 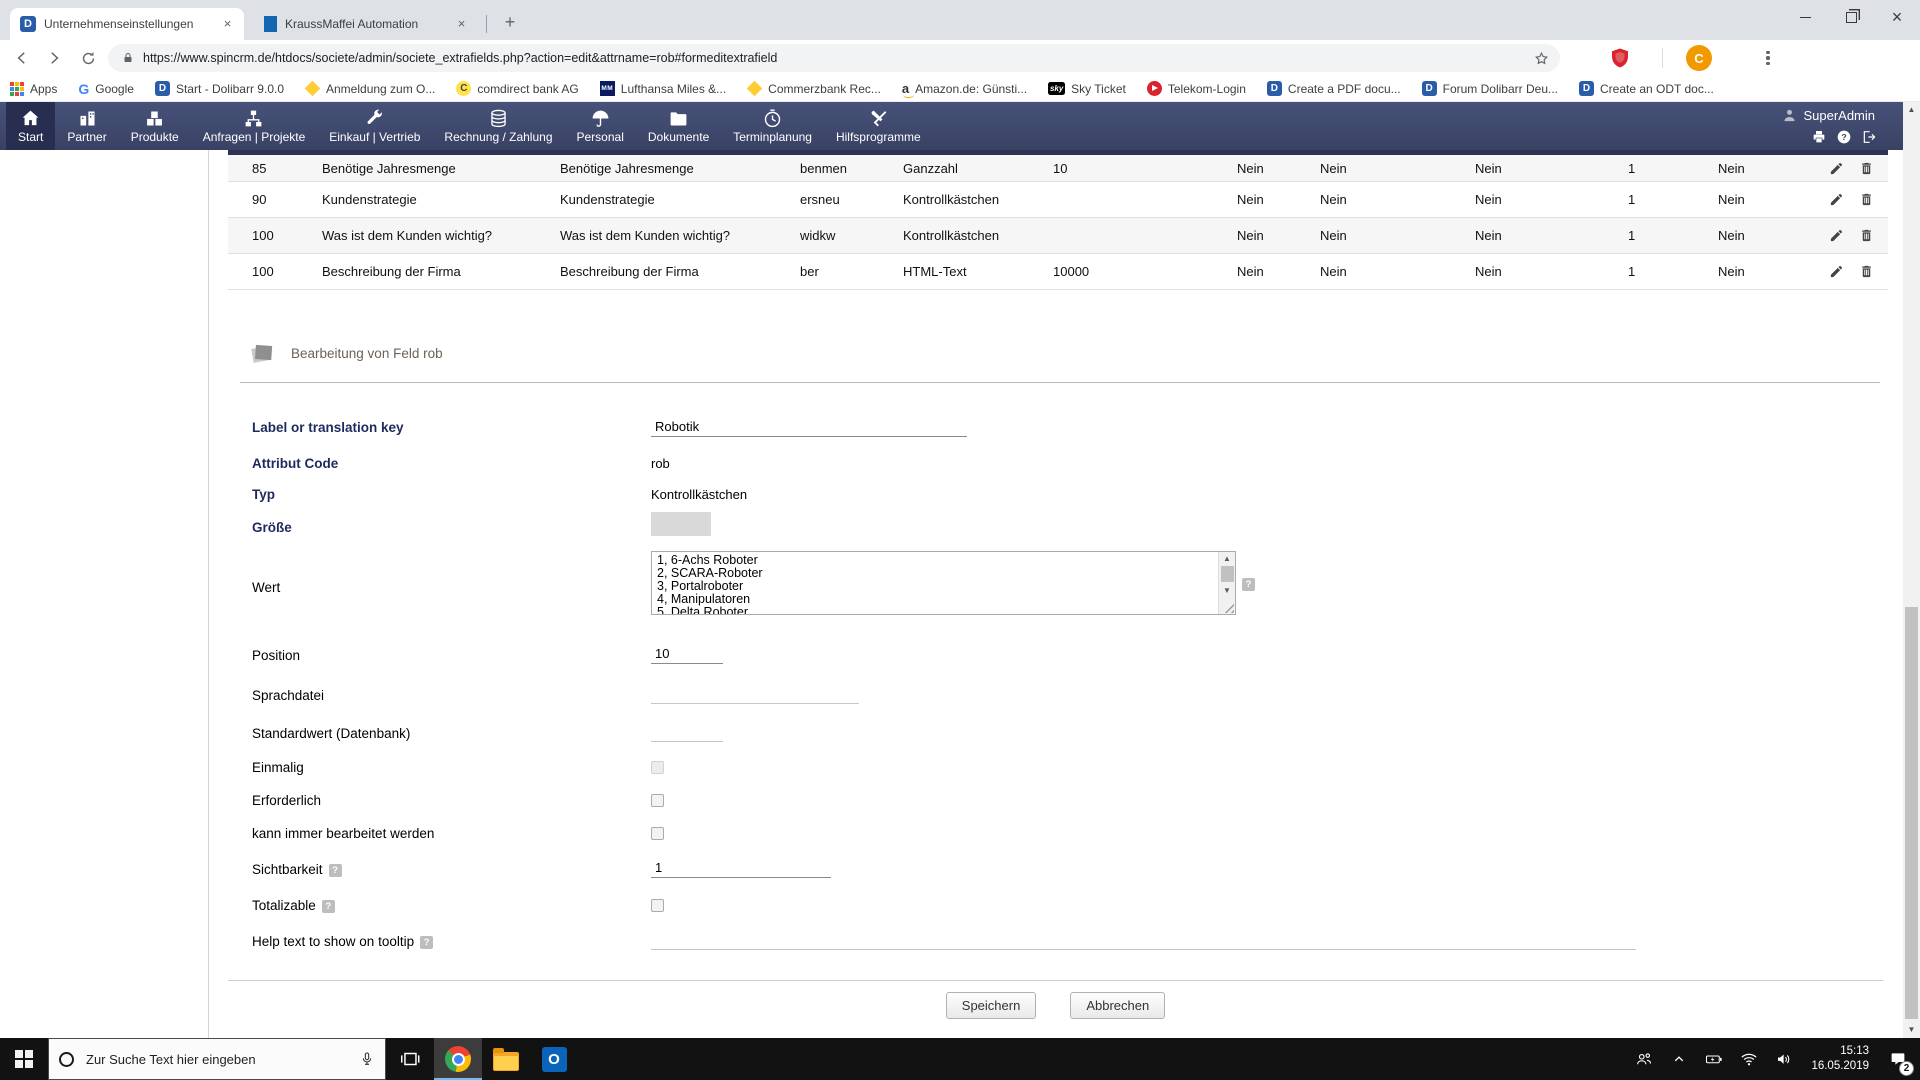 I want to click on page-scrollbar, so click(x=1911, y=570).